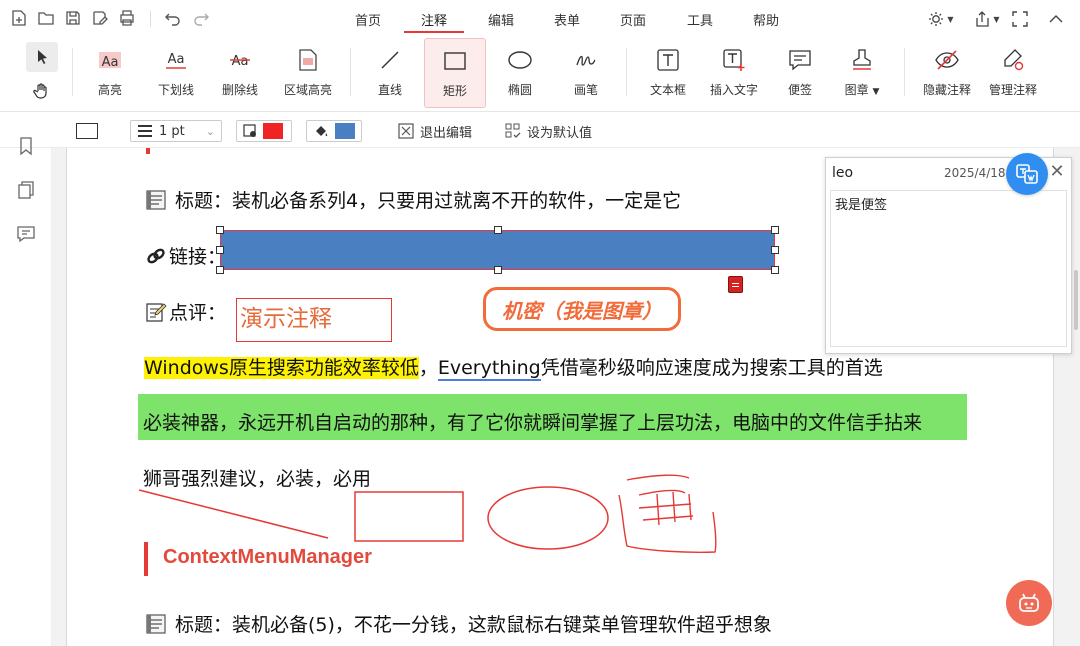 The height and width of the screenshot is (646, 1080). What do you see at coordinates (668, 60) in the screenshot?
I see `textbox-icon` at bounding box center [668, 60].